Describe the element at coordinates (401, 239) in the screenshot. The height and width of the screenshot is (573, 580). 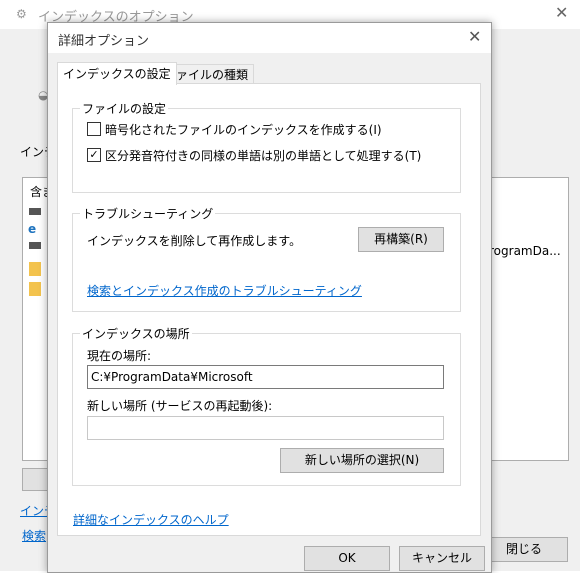
I see `rebuild-button: 再構築(R)` at that location.